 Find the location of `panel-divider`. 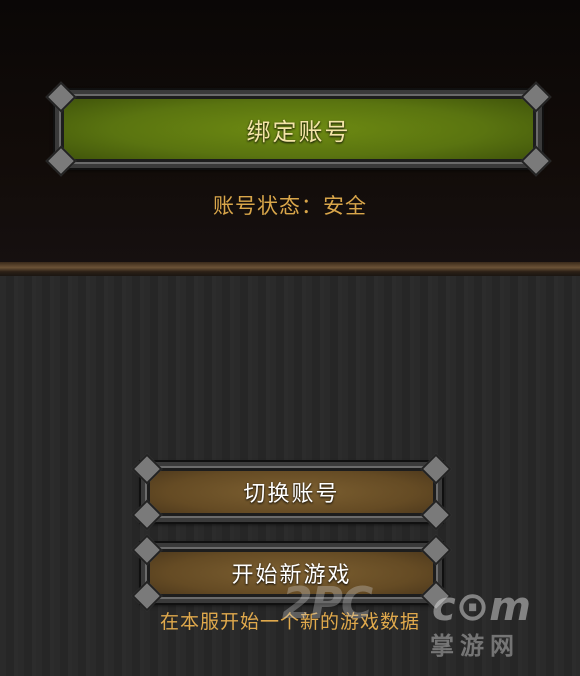

panel-divider is located at coordinates (290, 269).